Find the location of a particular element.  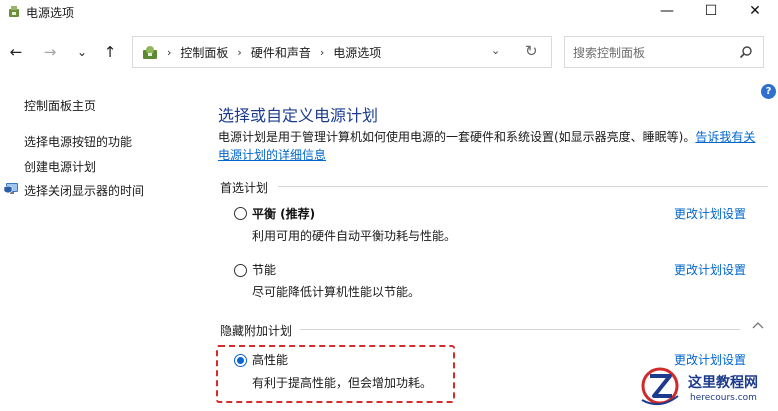

forward-button: → is located at coordinates (50, 52).